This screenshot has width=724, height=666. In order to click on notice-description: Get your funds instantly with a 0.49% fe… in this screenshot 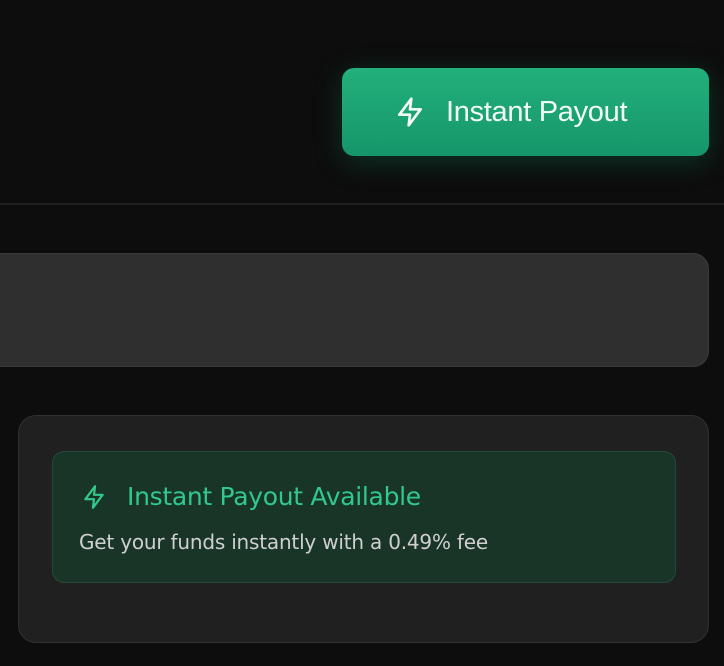, I will do `click(283, 542)`.